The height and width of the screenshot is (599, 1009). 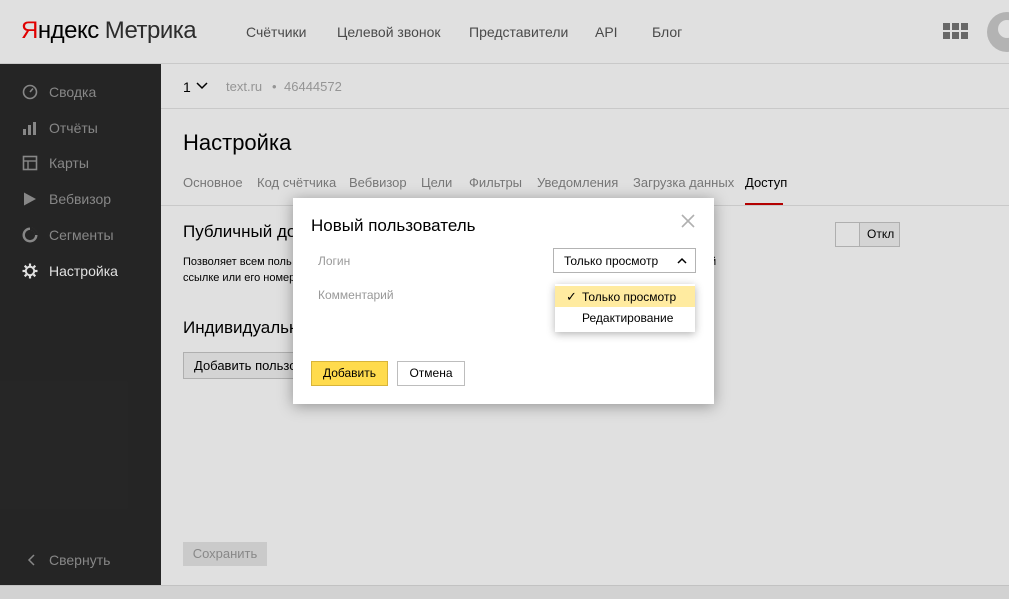 I want to click on access-level-select: Только просмотр, so click(x=624, y=260).